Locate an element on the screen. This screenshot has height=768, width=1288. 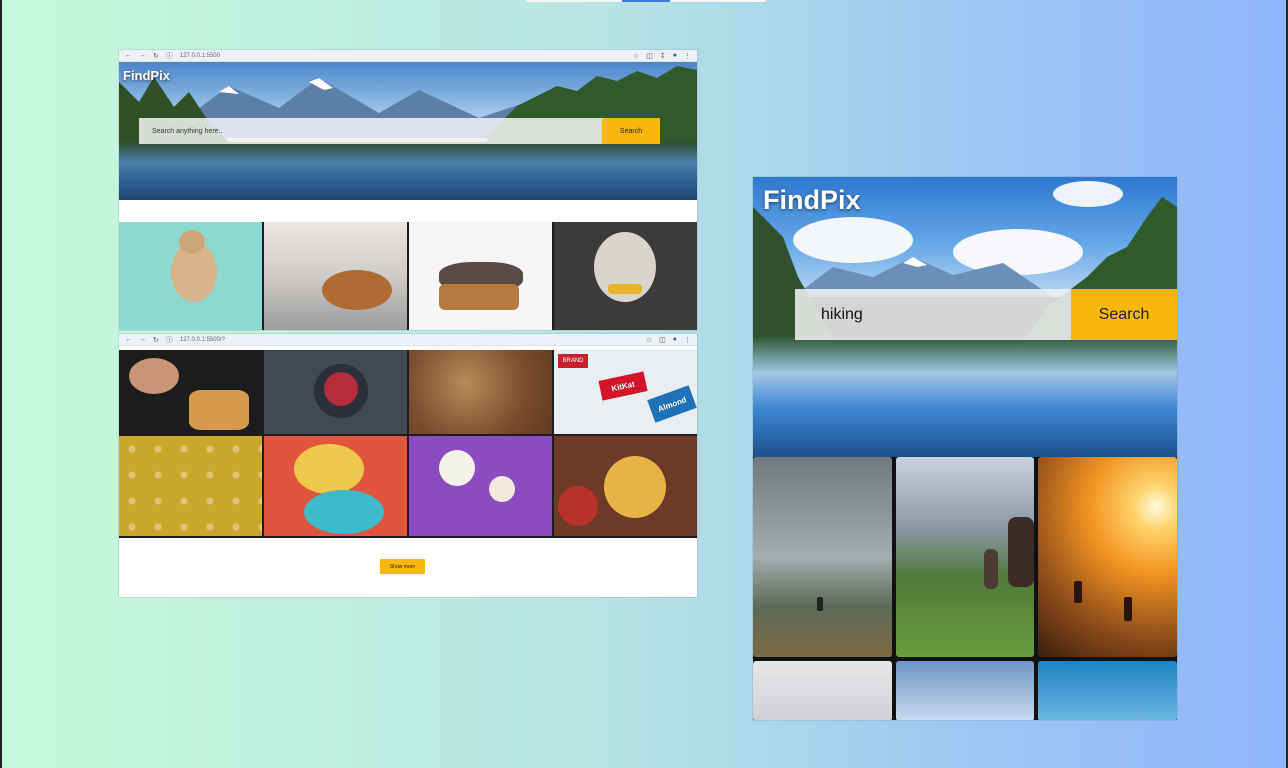
candy-label: BRAND is located at coordinates (573, 361).